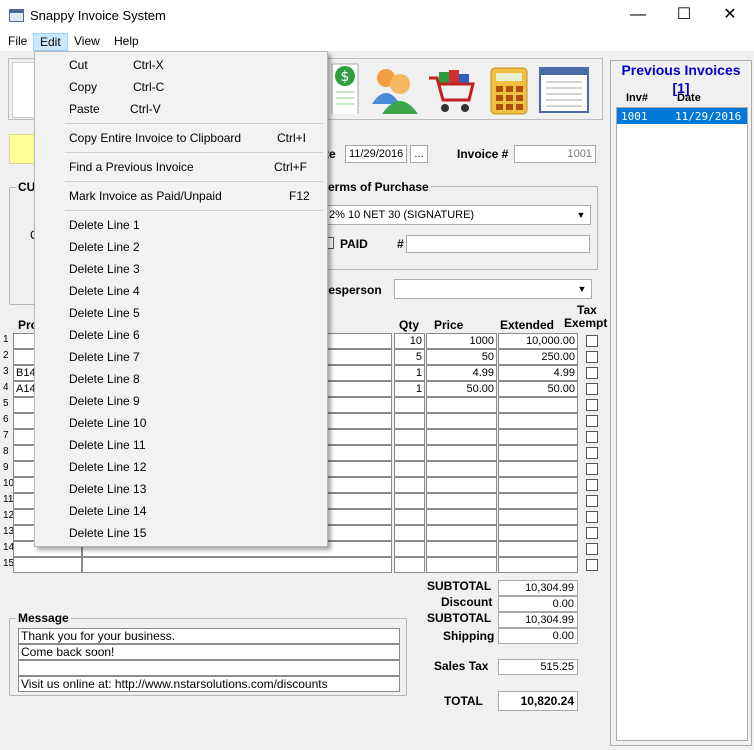 This screenshot has width=754, height=750. I want to click on edit-menu-item: Delete Line 11, so click(181, 445).